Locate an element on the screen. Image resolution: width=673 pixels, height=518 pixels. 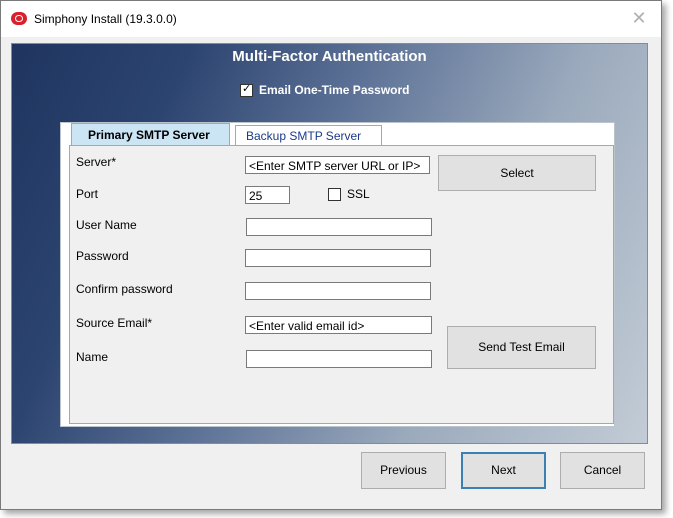
email-otp-checkbox is located at coordinates (246, 90).